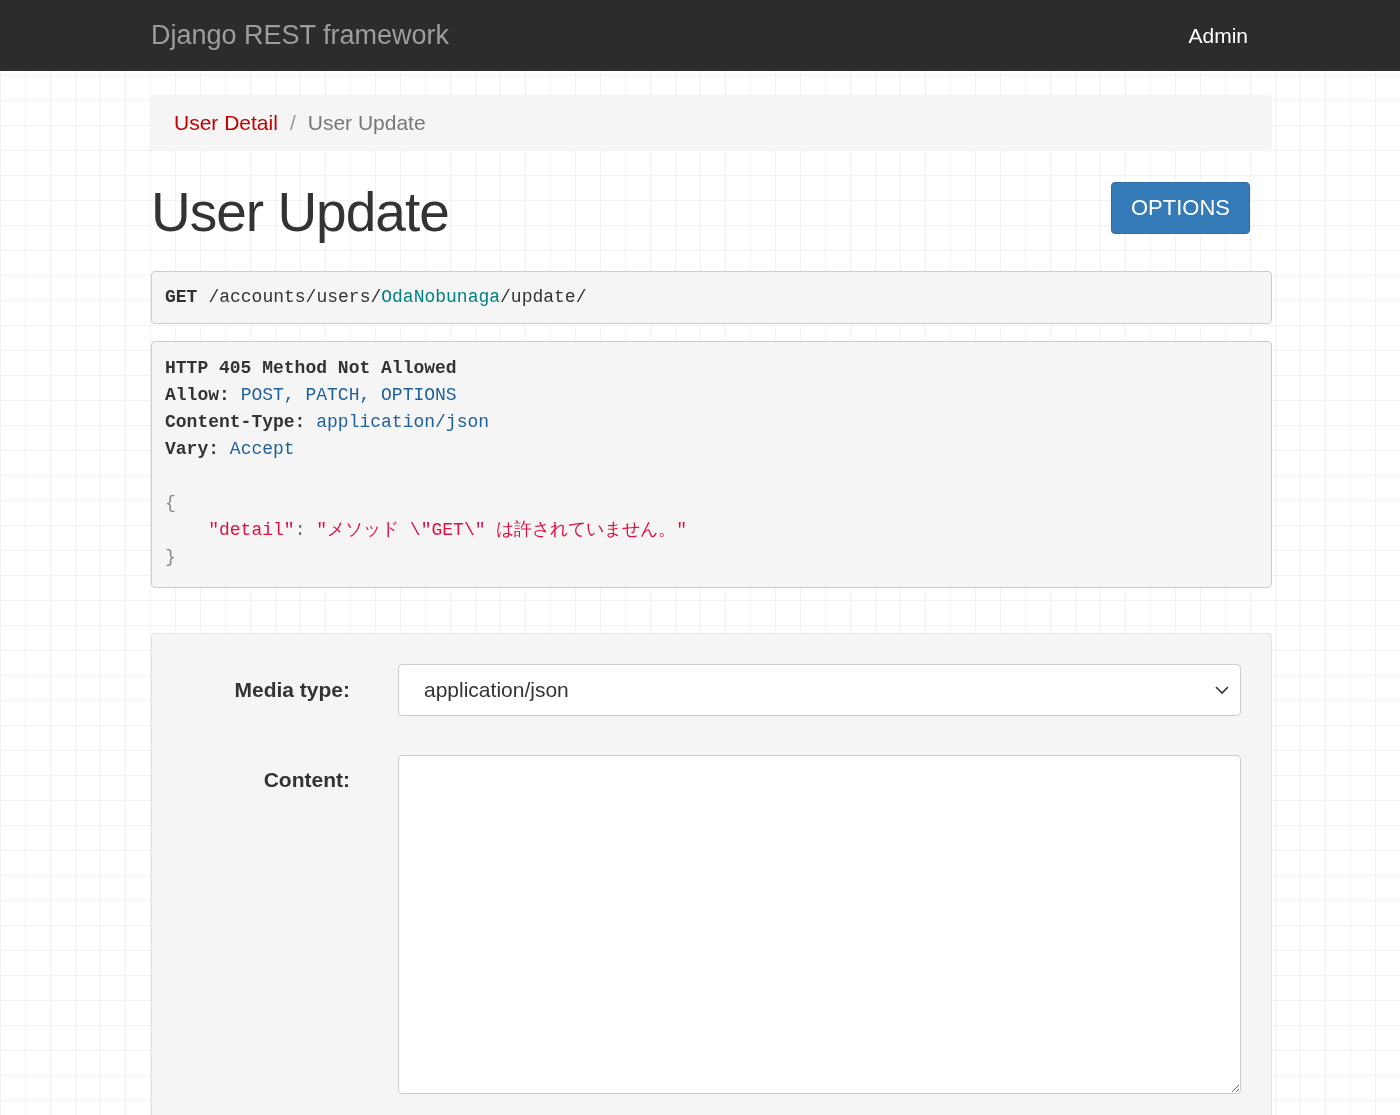 The image size is (1400, 1115). Describe the element at coordinates (295, 297) in the screenshot. I see `url-path-text: /accounts/users/` at that location.